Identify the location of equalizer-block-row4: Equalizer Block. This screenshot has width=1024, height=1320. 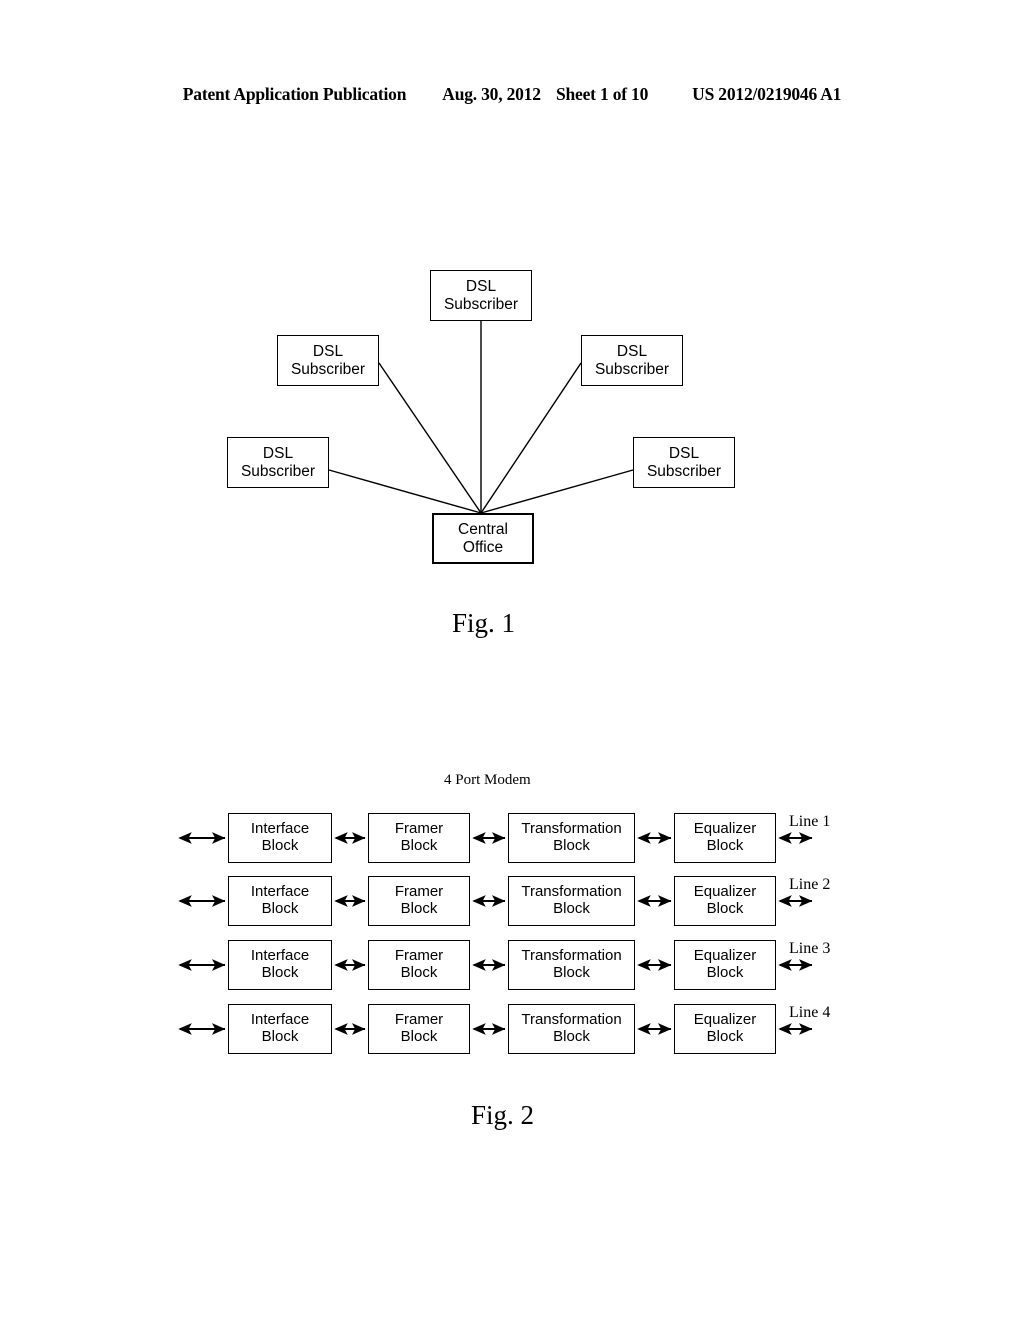
(725, 1029).